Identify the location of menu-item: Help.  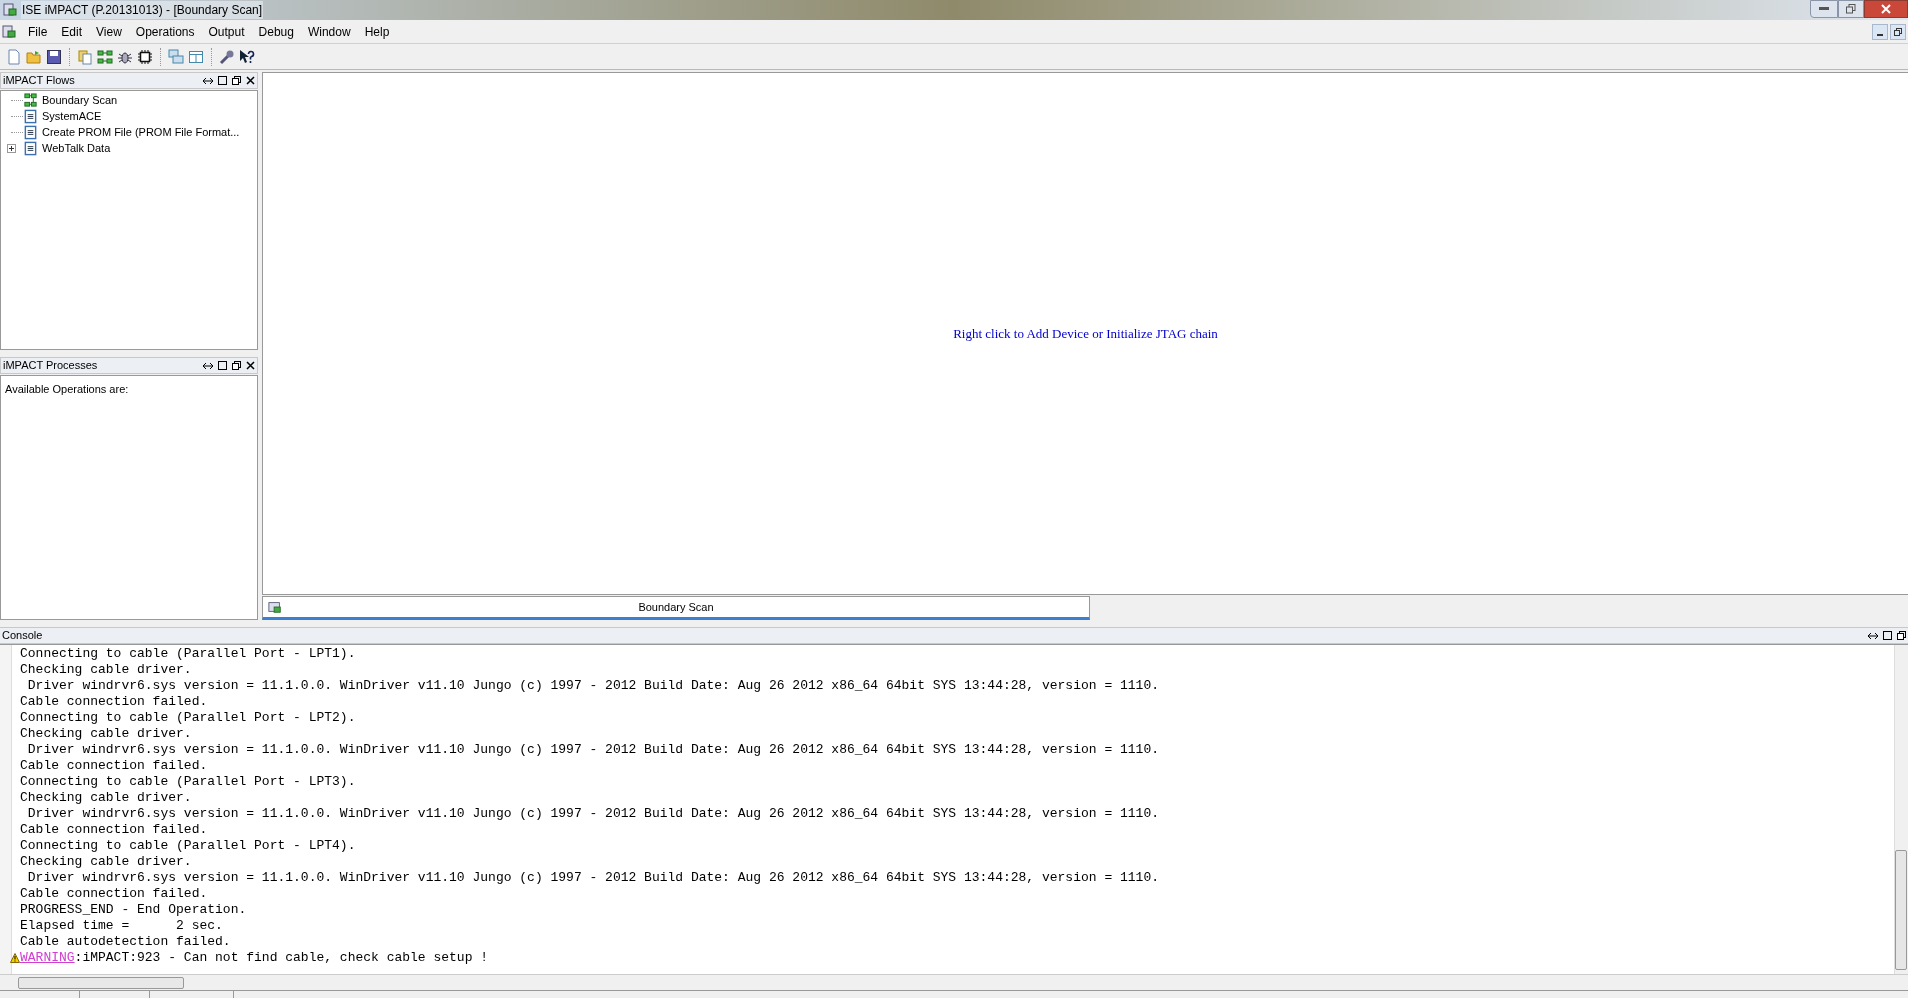
(377, 31).